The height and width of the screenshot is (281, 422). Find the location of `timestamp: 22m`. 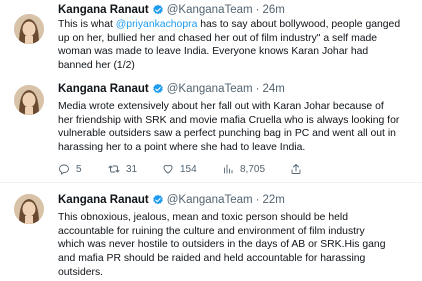

timestamp: 22m is located at coordinates (273, 200).